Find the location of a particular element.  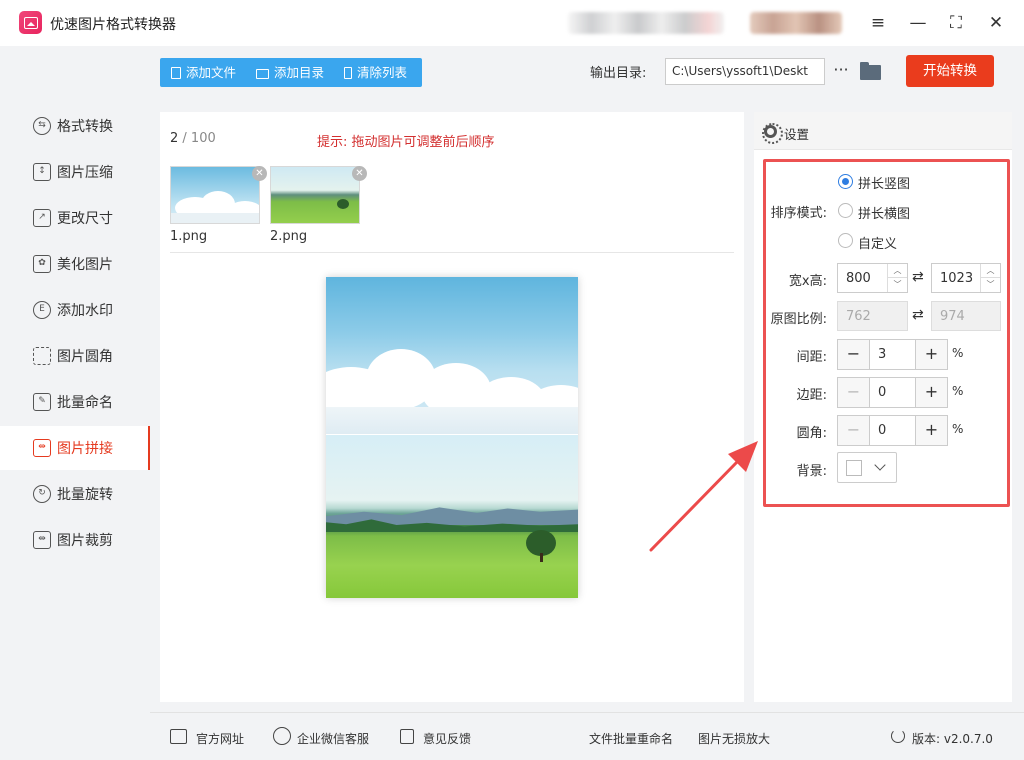

round-corner-icon is located at coordinates (42, 356).